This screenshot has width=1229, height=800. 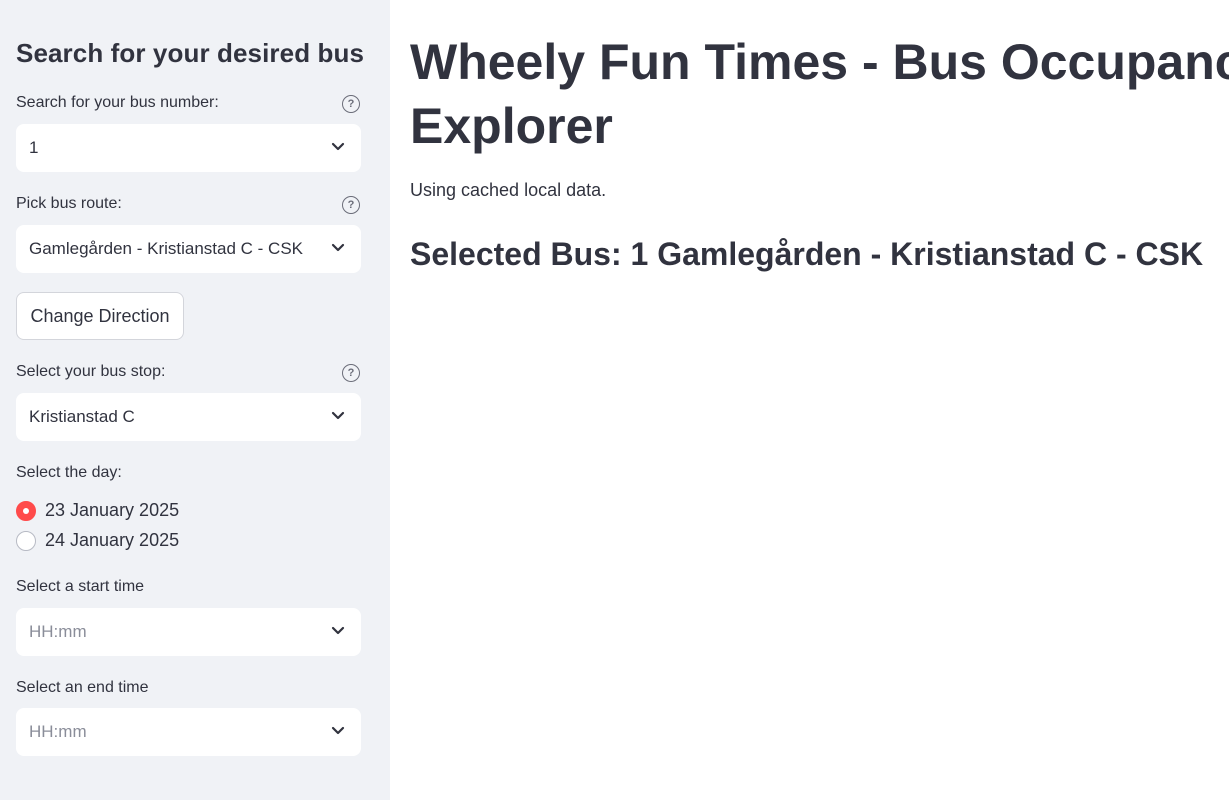 I want to click on start-time-select: HH:mm, so click(x=188, y=632).